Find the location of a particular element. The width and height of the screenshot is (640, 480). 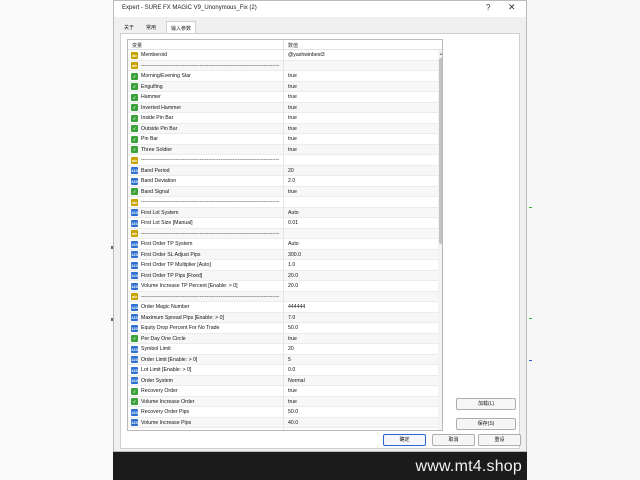

parameter-row: 123 Symbol Limit 20 is located at coordinates (283, 349).